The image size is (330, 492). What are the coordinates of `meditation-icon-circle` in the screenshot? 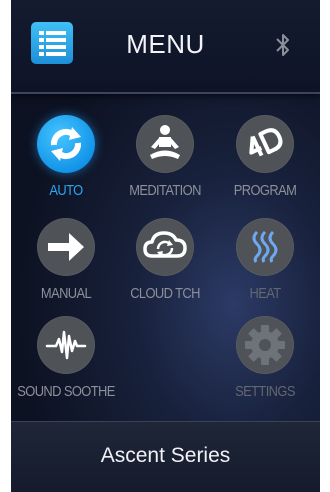 It's located at (165, 144).